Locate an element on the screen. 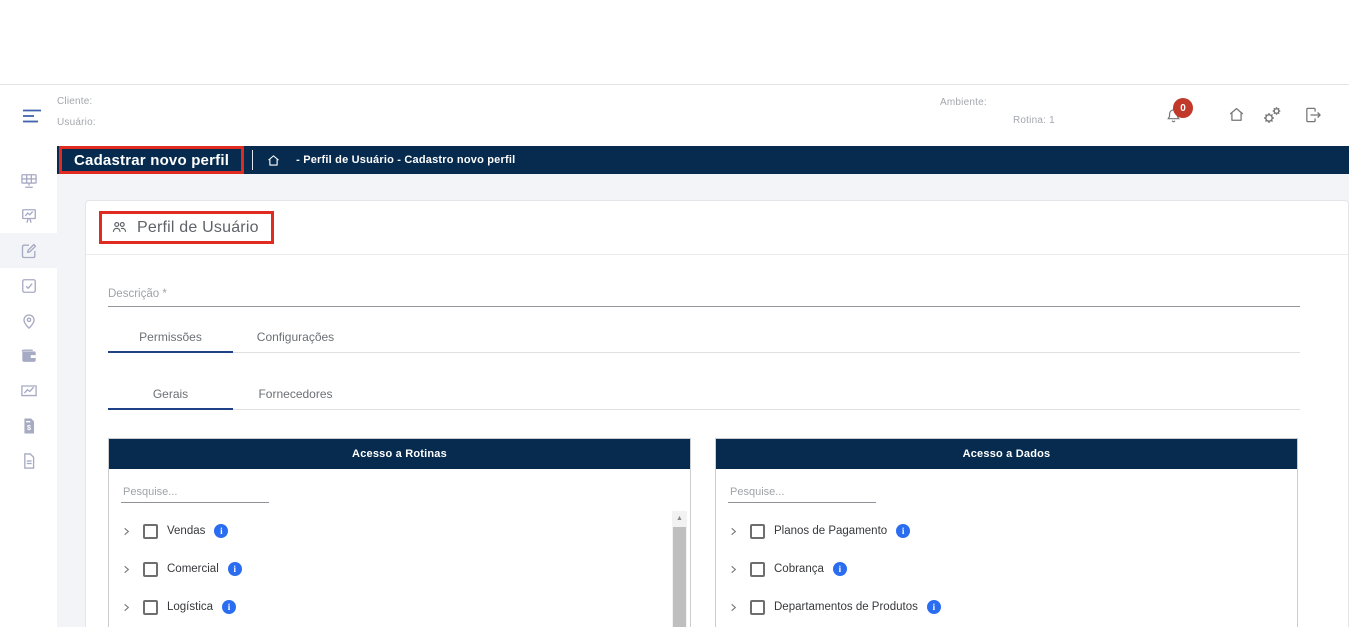 The height and width of the screenshot is (627, 1349). chart-board-icon is located at coordinates (28, 390).